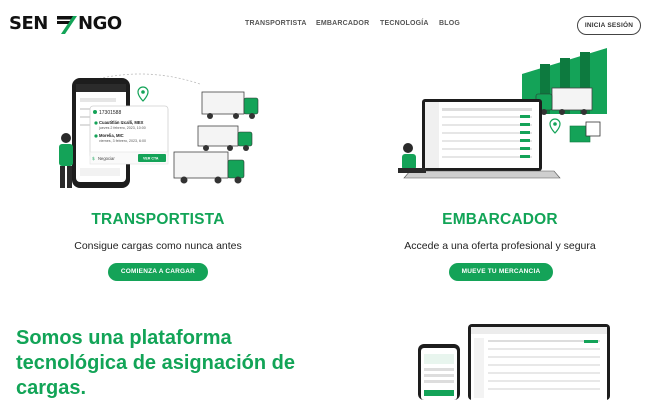 Image resolution: width=650 pixels, height=400 pixels. Describe the element at coordinates (151, 159) in the screenshot. I see `phone-action-label: VER CTA` at that location.